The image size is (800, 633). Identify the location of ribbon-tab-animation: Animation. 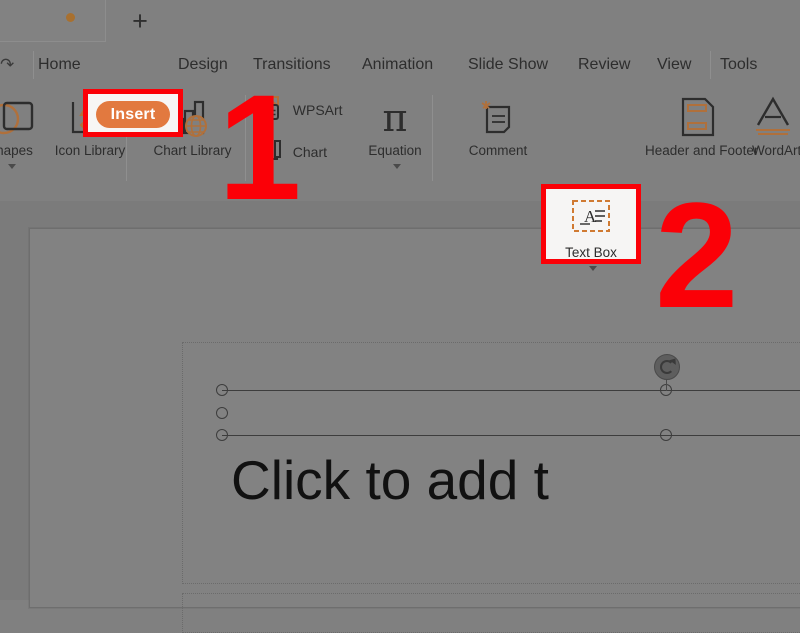
(397, 65).